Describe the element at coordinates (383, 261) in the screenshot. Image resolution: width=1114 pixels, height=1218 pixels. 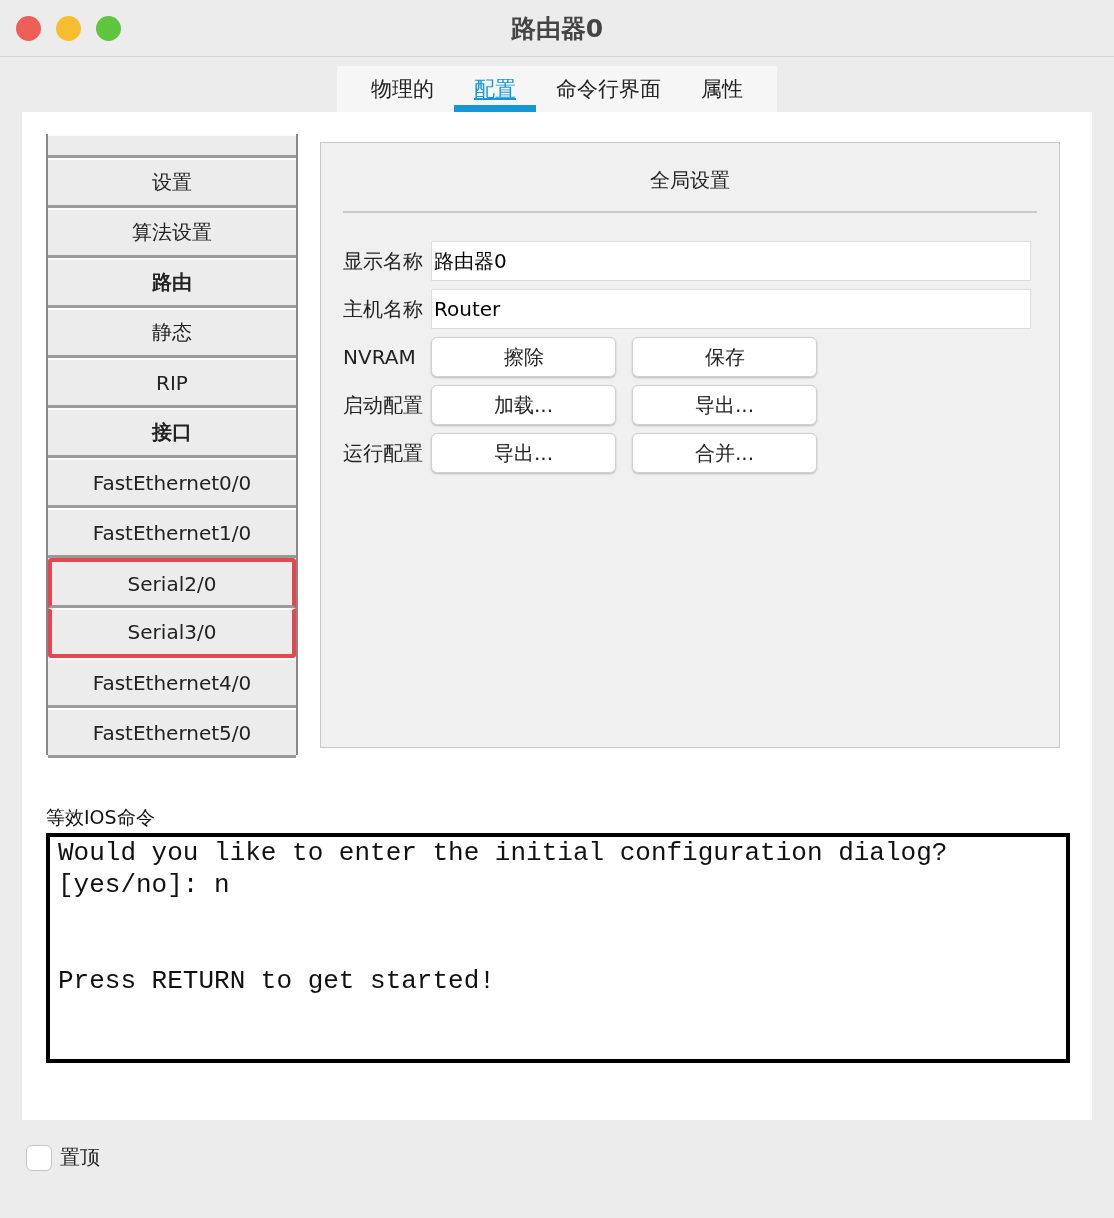
I see `field-label: 显示名称` at that location.